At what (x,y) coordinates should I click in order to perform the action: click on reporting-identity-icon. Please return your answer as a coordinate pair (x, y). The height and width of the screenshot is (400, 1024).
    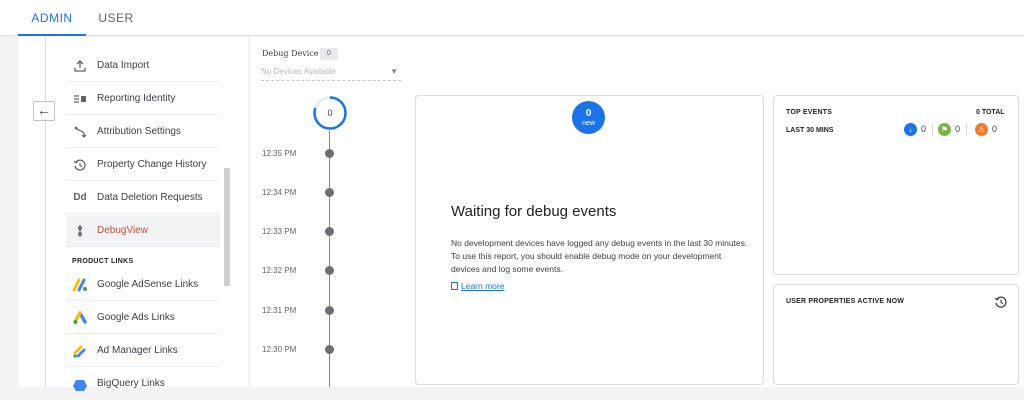
    Looking at the image, I should click on (80, 99).